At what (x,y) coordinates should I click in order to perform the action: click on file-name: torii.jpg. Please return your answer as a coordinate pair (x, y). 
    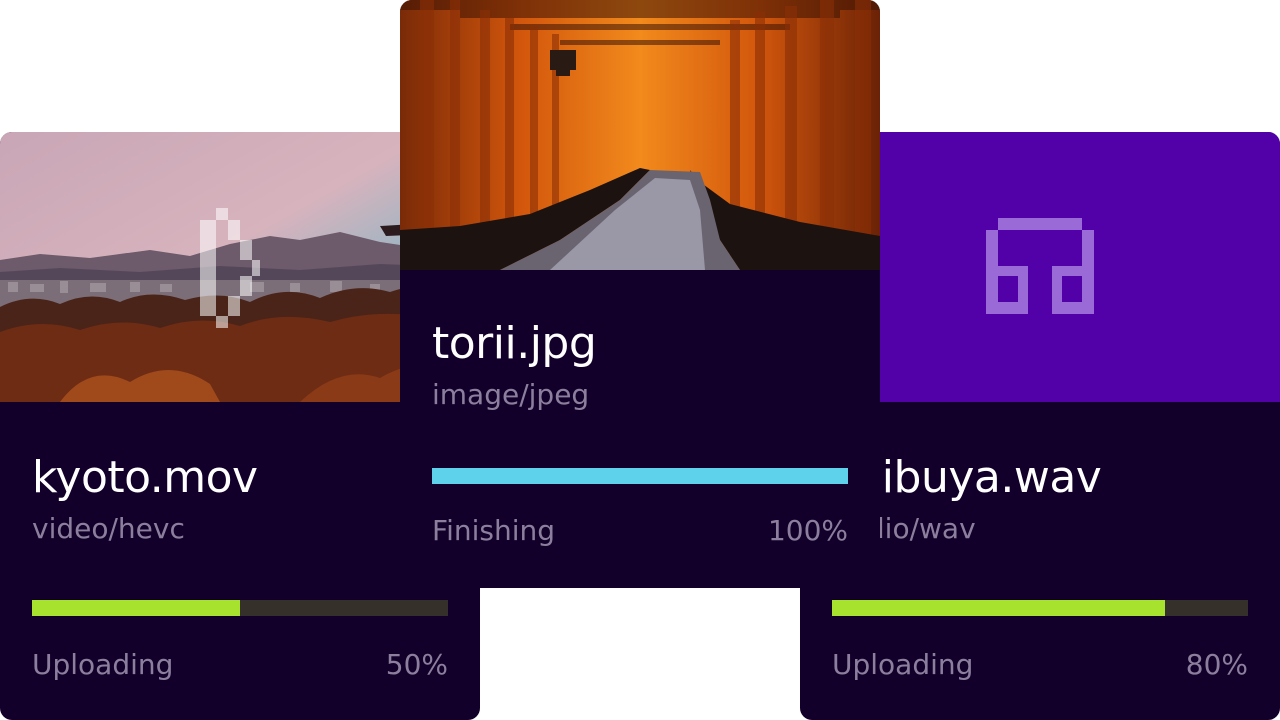
    Looking at the image, I should click on (514, 343).